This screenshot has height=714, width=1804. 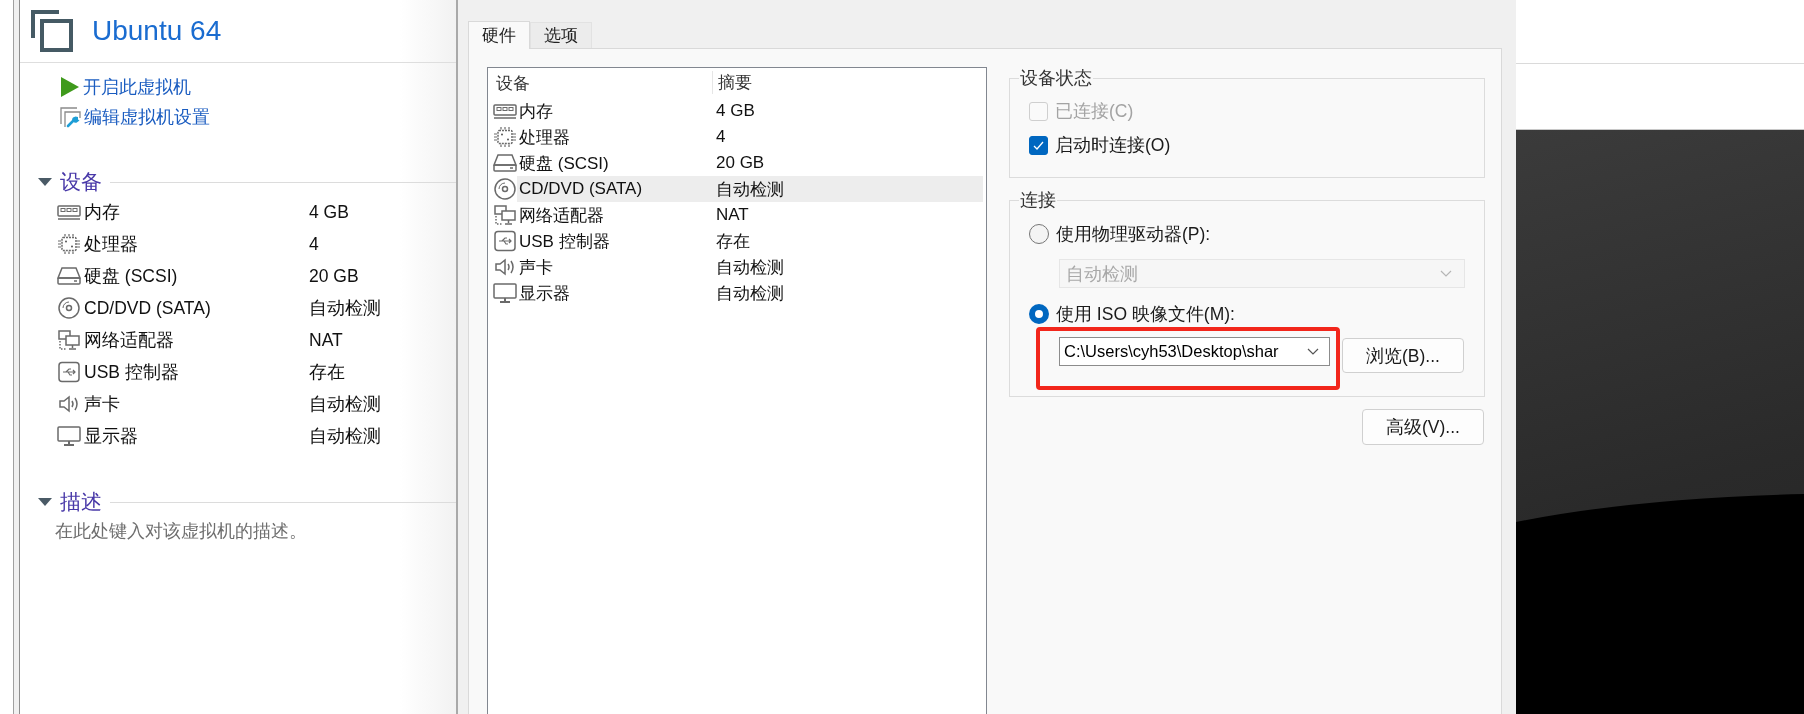 What do you see at coordinates (1094, 111) in the screenshot?
I see `checkbox-label: 已连接(C)` at bounding box center [1094, 111].